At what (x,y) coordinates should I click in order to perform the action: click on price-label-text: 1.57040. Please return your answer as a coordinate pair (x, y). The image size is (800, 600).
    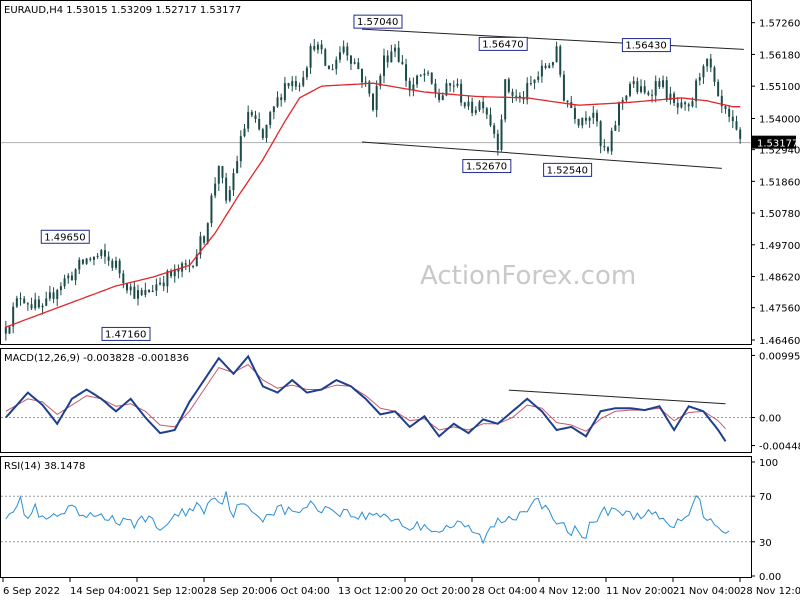
    Looking at the image, I should click on (377, 22).